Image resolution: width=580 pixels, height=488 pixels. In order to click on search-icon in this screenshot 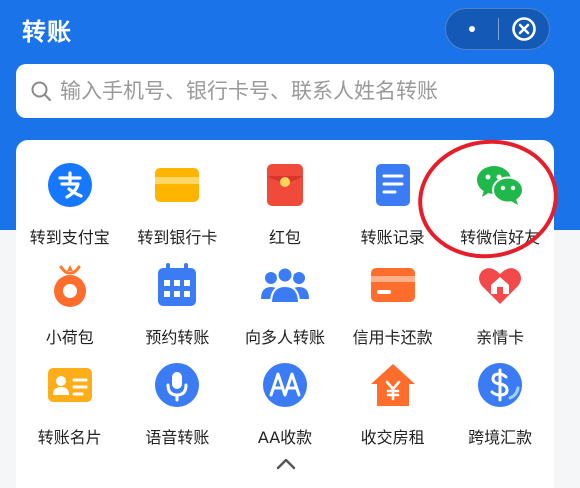, I will do `click(41, 91)`.